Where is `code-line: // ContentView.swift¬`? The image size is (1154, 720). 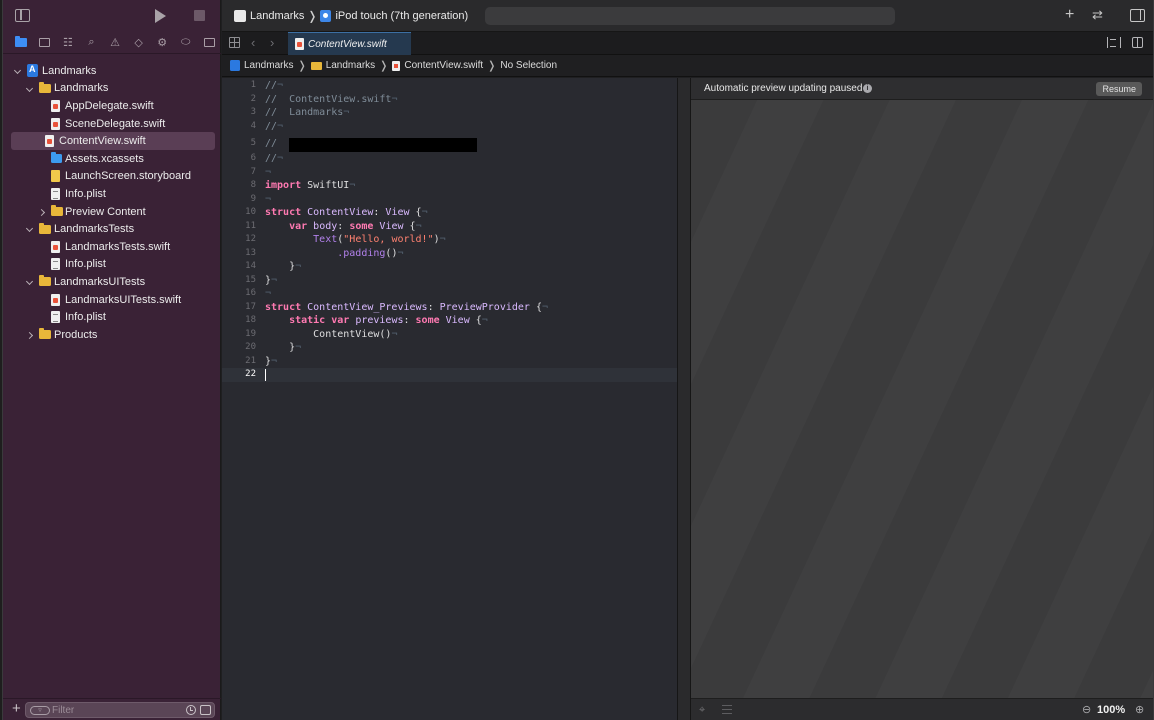
code-line: // ContentView.swift¬ is located at coordinates (331, 99).